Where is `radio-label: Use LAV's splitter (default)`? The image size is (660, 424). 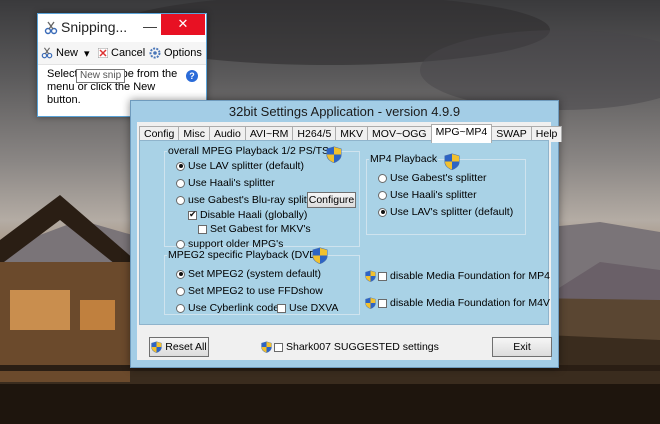 radio-label: Use LAV's splitter (default) is located at coordinates (452, 212).